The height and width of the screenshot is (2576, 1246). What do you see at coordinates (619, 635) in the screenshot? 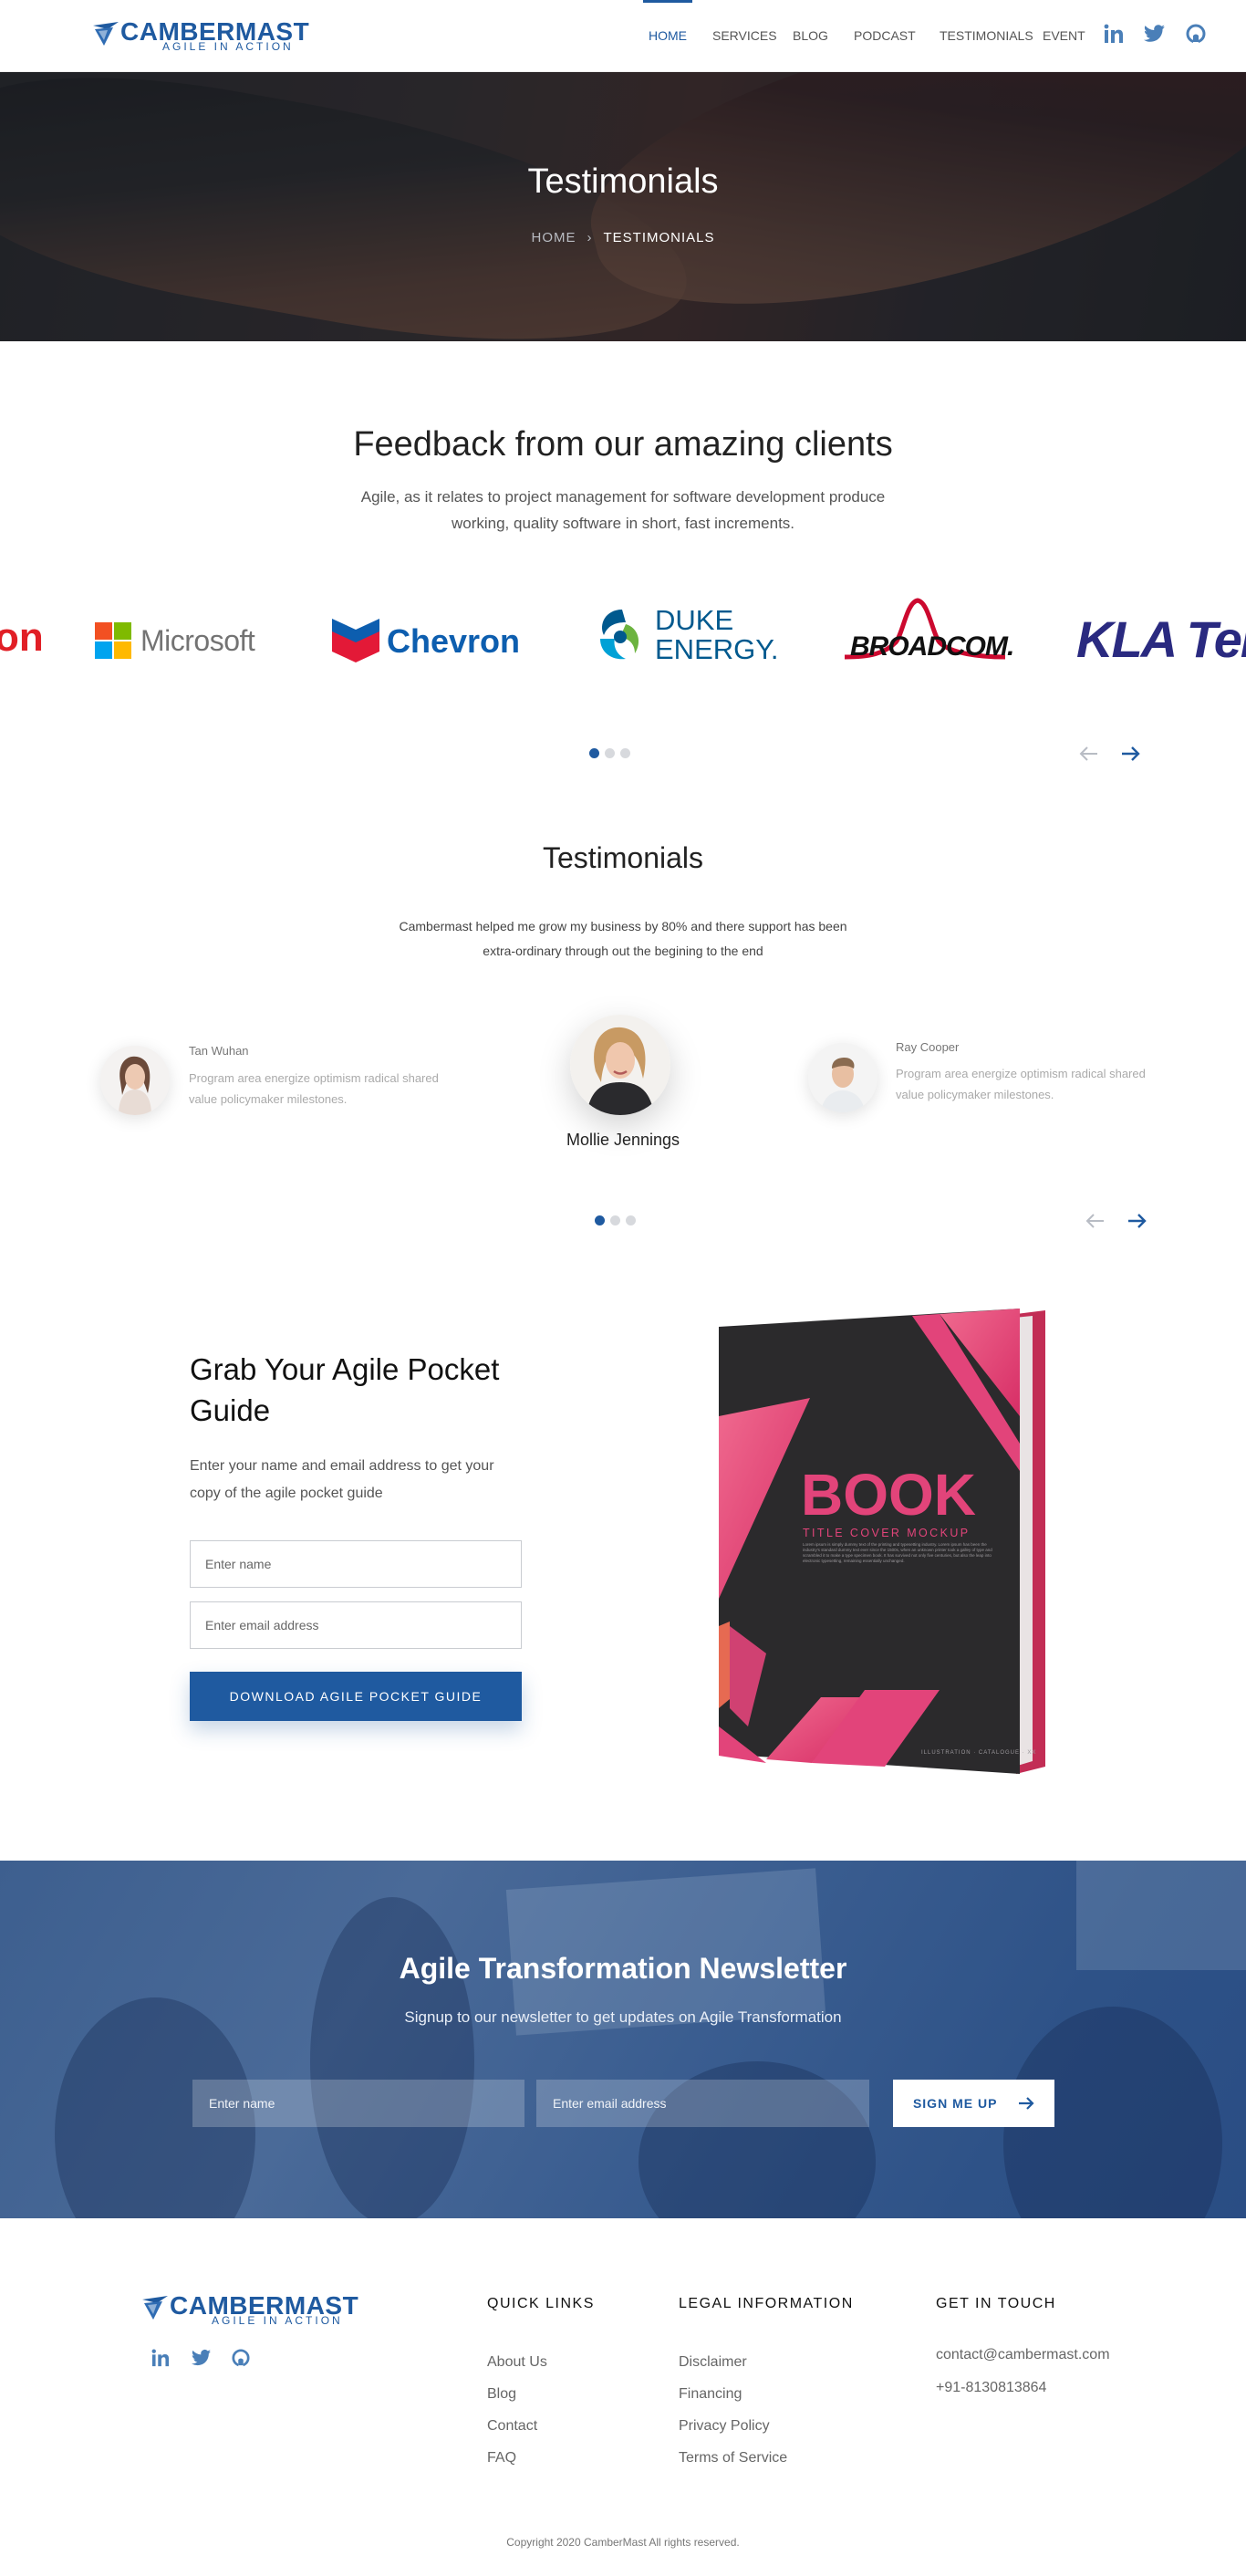
I see `duke-energy-logo-icon` at bounding box center [619, 635].